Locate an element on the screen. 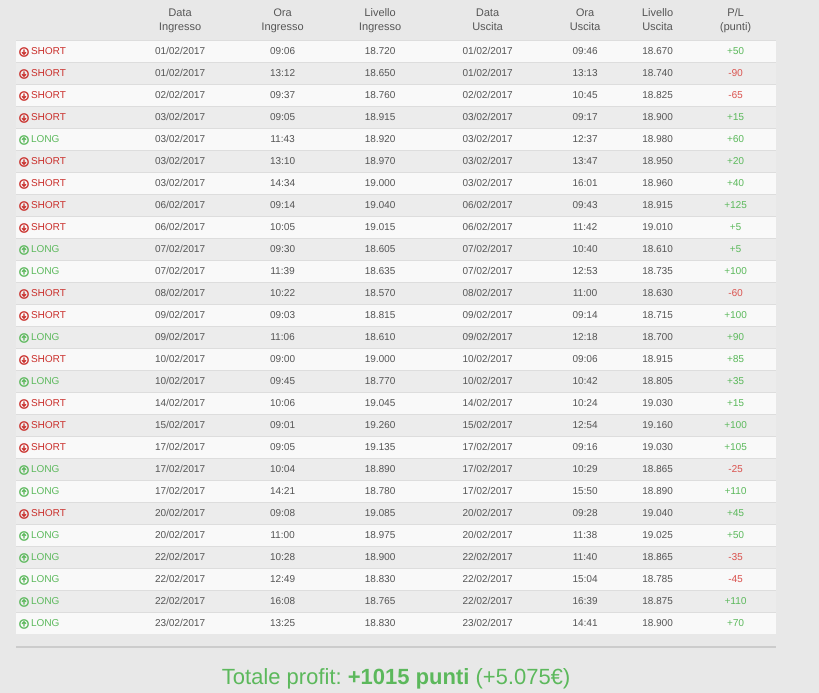 The height and width of the screenshot is (693, 819). column-header: Data Ingresso is located at coordinates (180, 20).